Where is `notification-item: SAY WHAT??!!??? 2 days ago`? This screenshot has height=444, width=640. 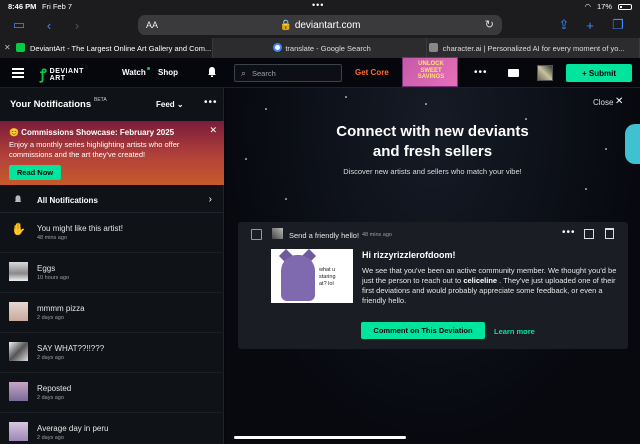
notification-item: SAY WHAT??!!??? 2 days ago is located at coordinates (112, 353).